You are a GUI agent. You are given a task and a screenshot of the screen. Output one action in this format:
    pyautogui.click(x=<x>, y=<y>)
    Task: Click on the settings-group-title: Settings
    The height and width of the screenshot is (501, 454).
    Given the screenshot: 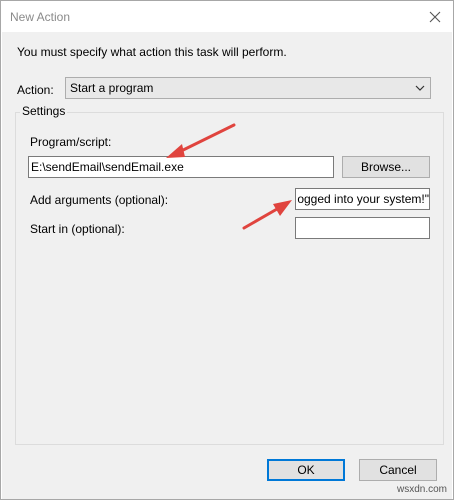 What is the action you would take?
    pyautogui.click(x=44, y=111)
    